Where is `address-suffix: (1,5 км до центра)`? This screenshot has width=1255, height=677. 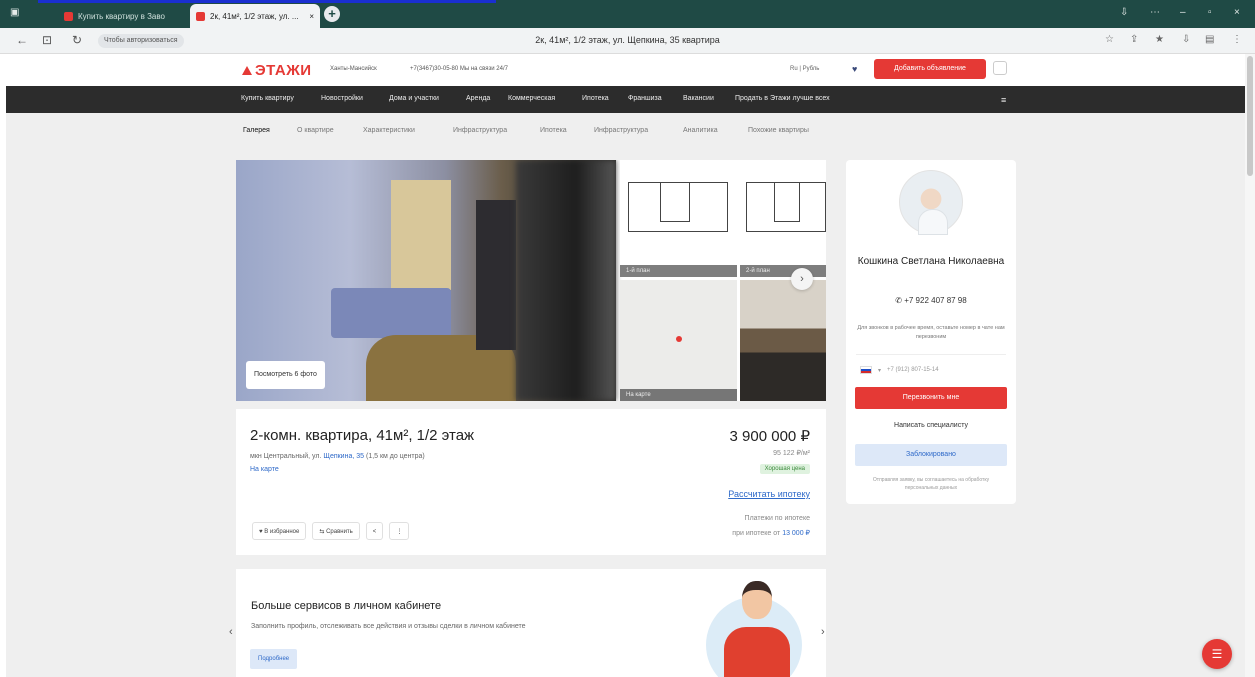
address-suffix: (1,5 км до центра) is located at coordinates (395, 456).